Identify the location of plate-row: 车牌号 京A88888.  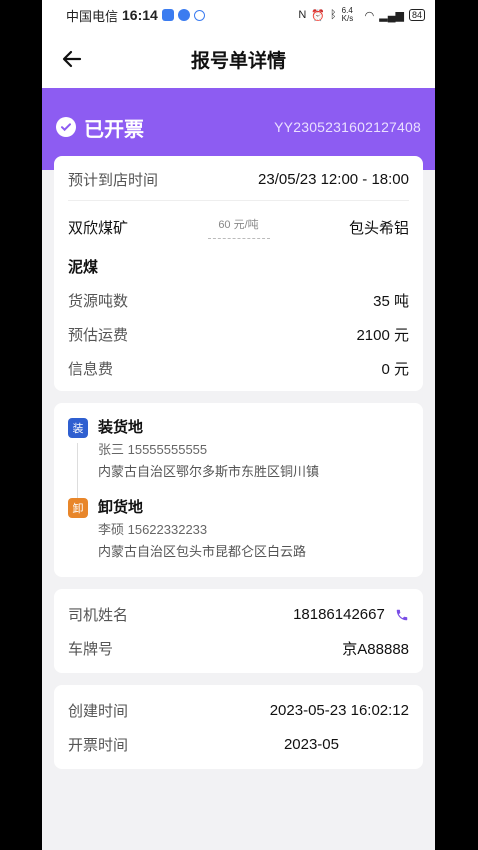
(238, 648).